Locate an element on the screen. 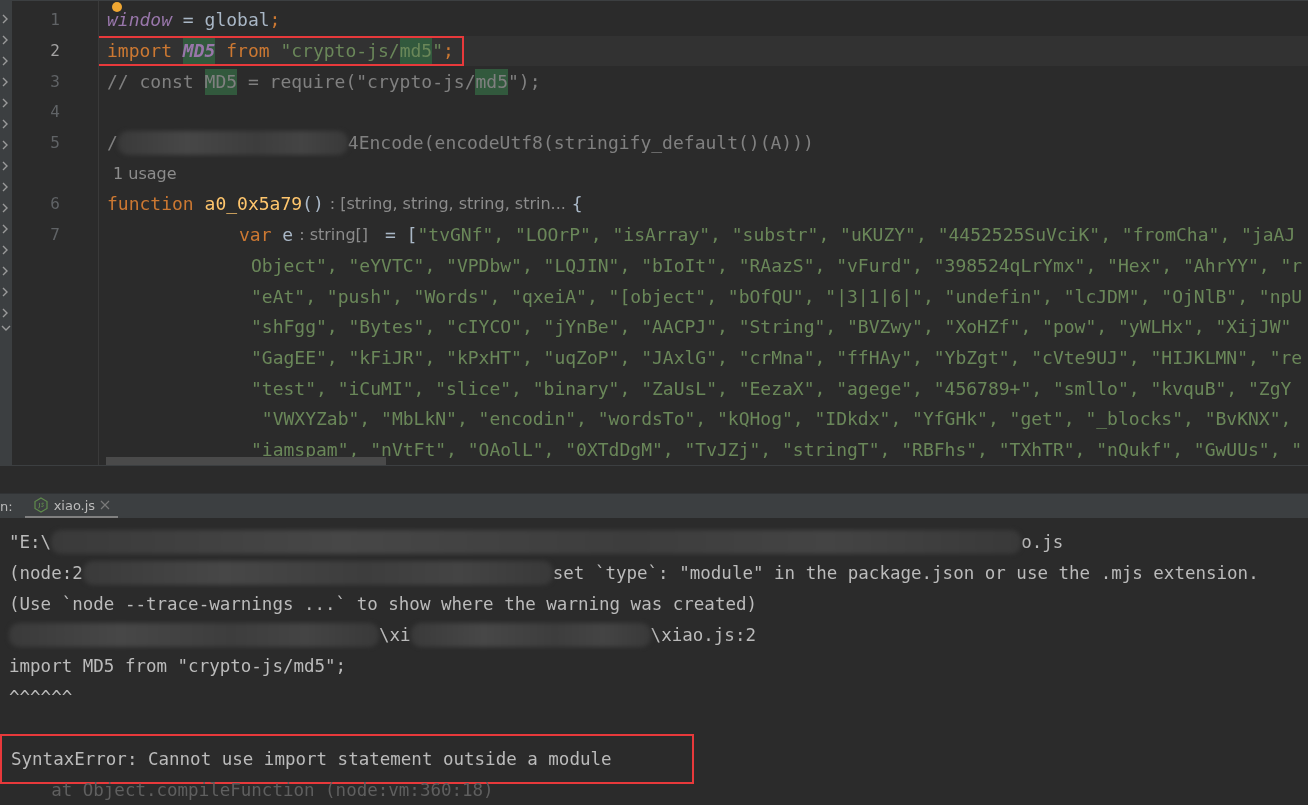  stack-trace-line: at Object.compileFunction (node:vm:360:18) is located at coordinates (272, 789).